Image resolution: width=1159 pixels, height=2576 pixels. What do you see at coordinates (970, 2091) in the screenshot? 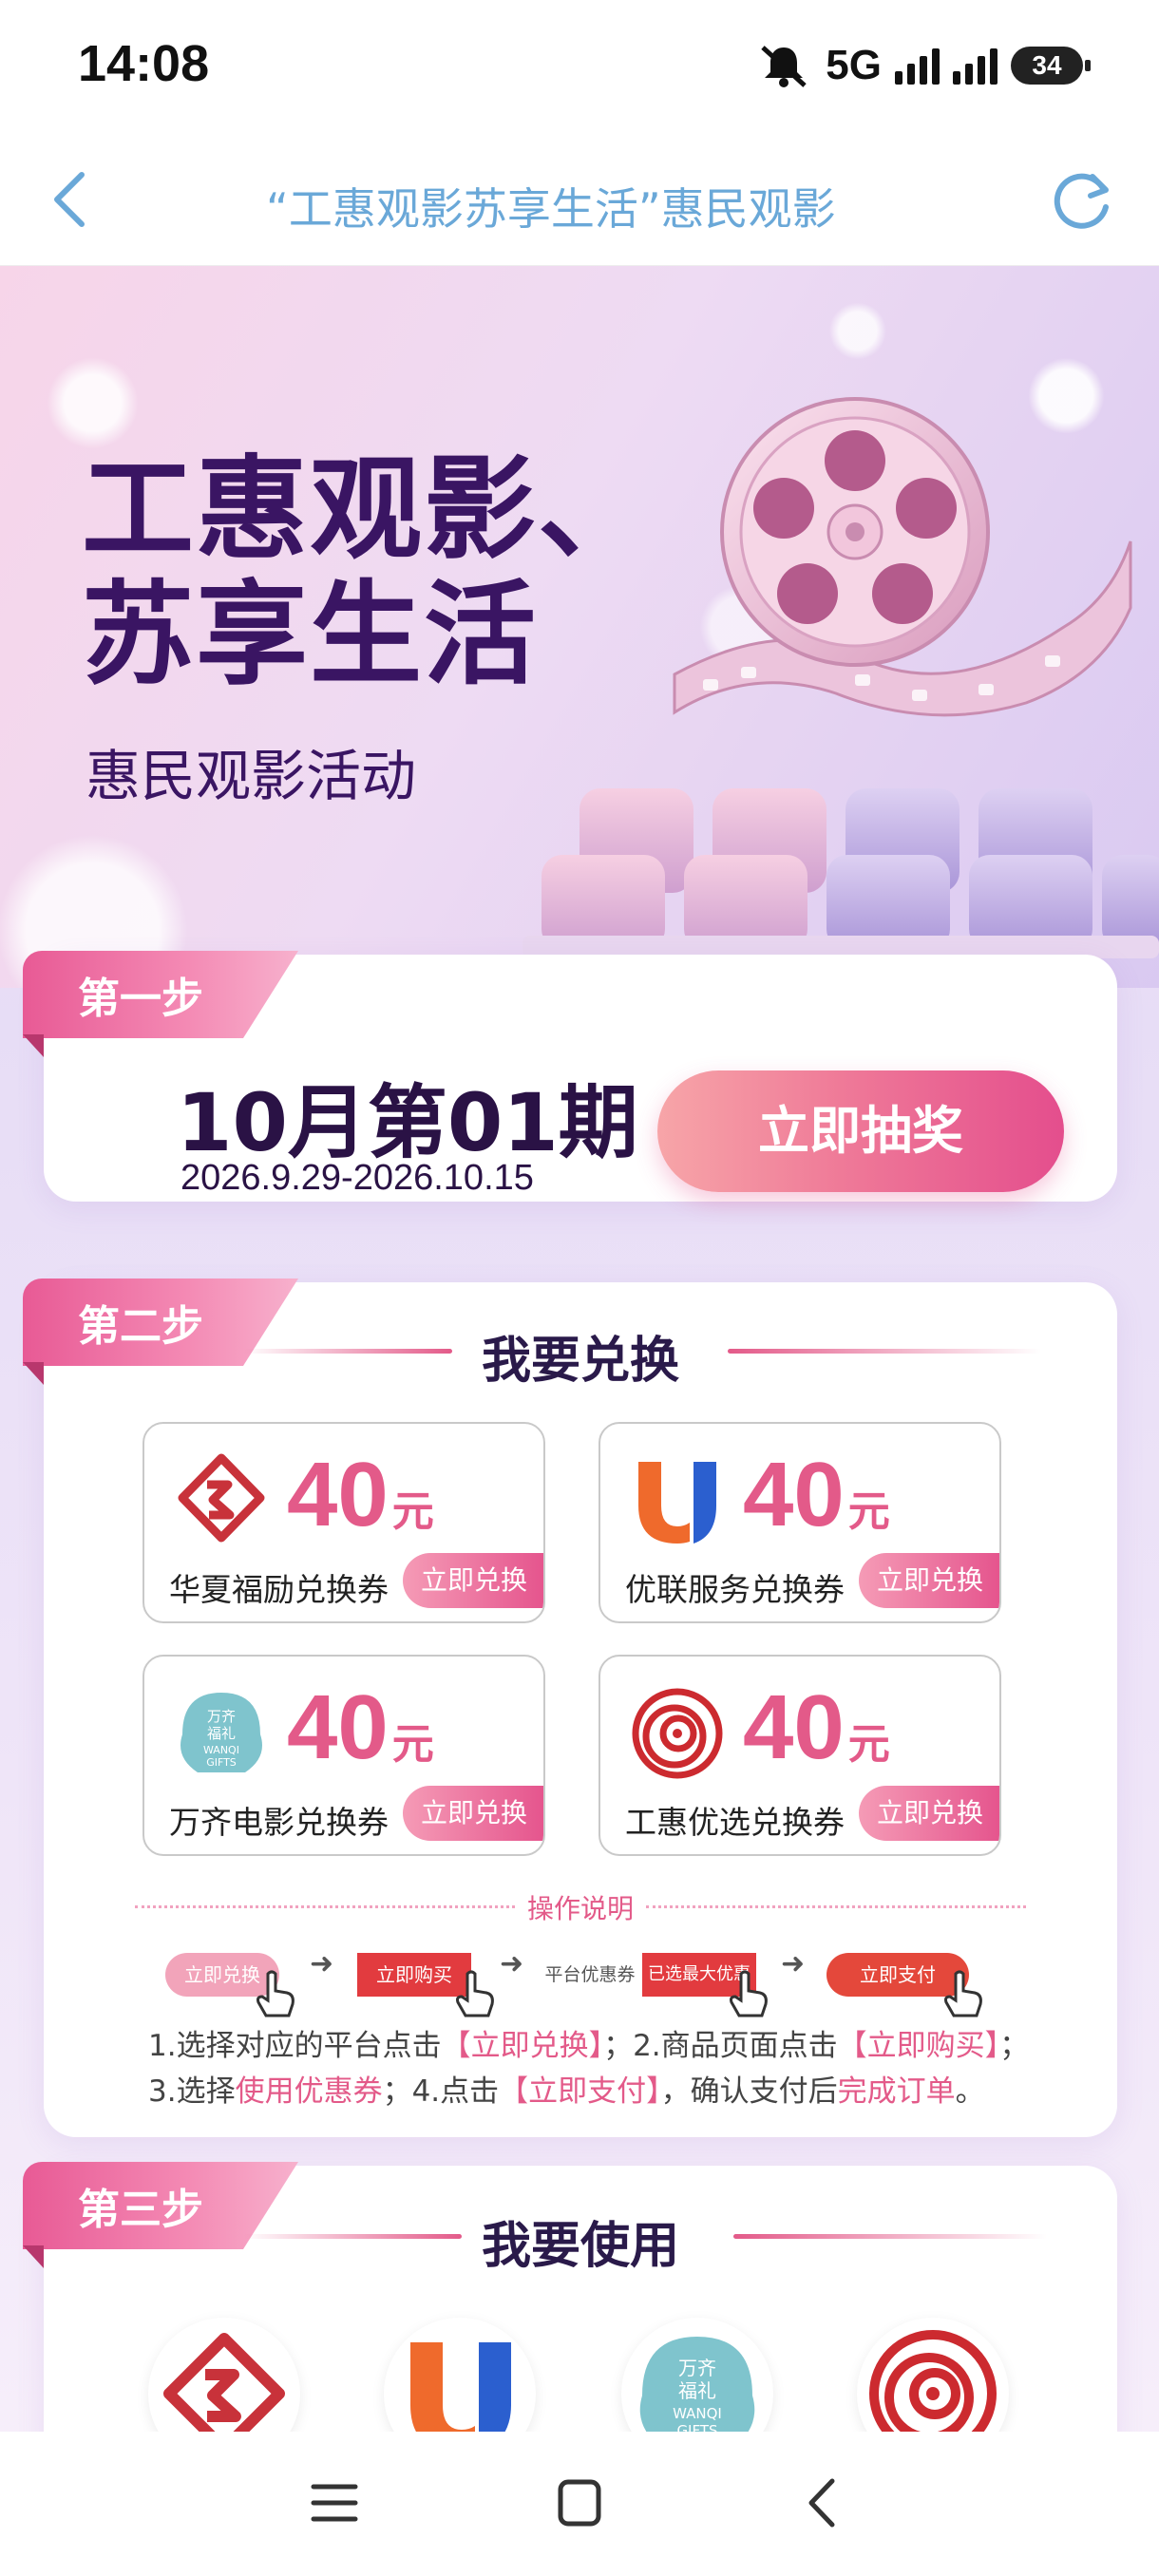
I see `inst-text: 。` at bounding box center [970, 2091].